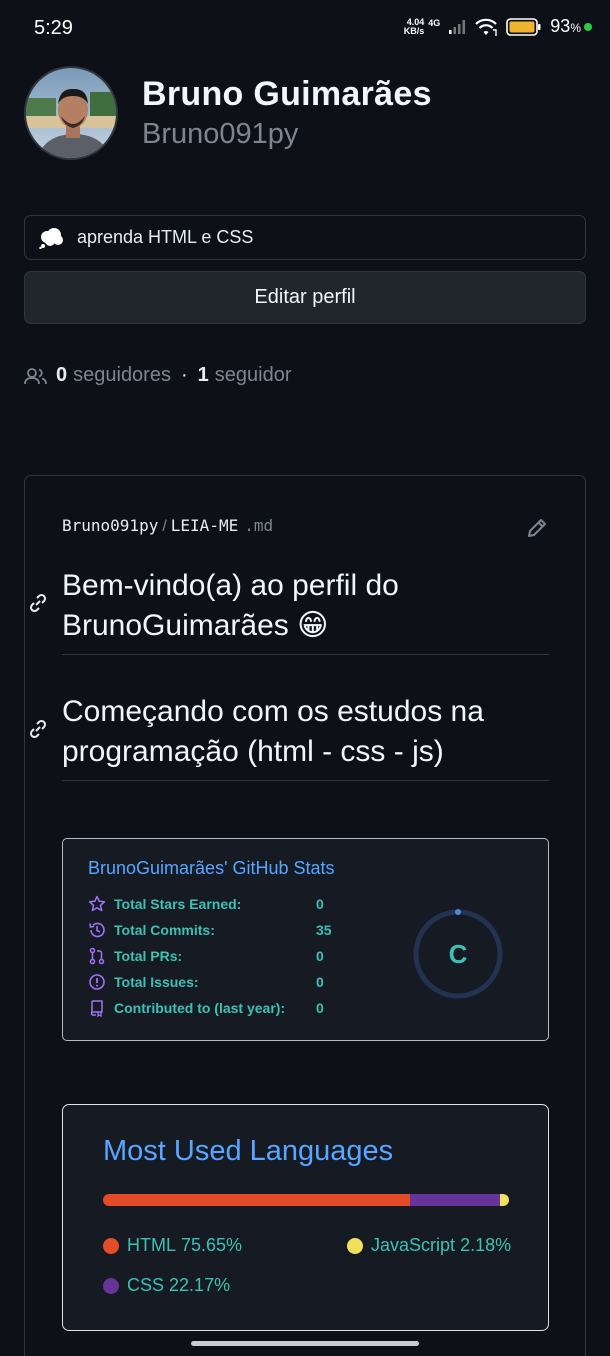  Describe the element at coordinates (455, 1200) in the screenshot. I see `languages-bar-css` at that location.